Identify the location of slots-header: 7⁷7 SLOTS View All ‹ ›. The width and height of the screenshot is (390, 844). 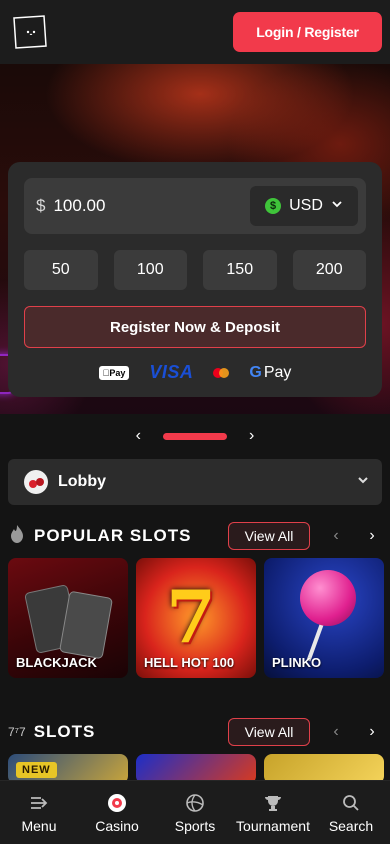
(195, 732).